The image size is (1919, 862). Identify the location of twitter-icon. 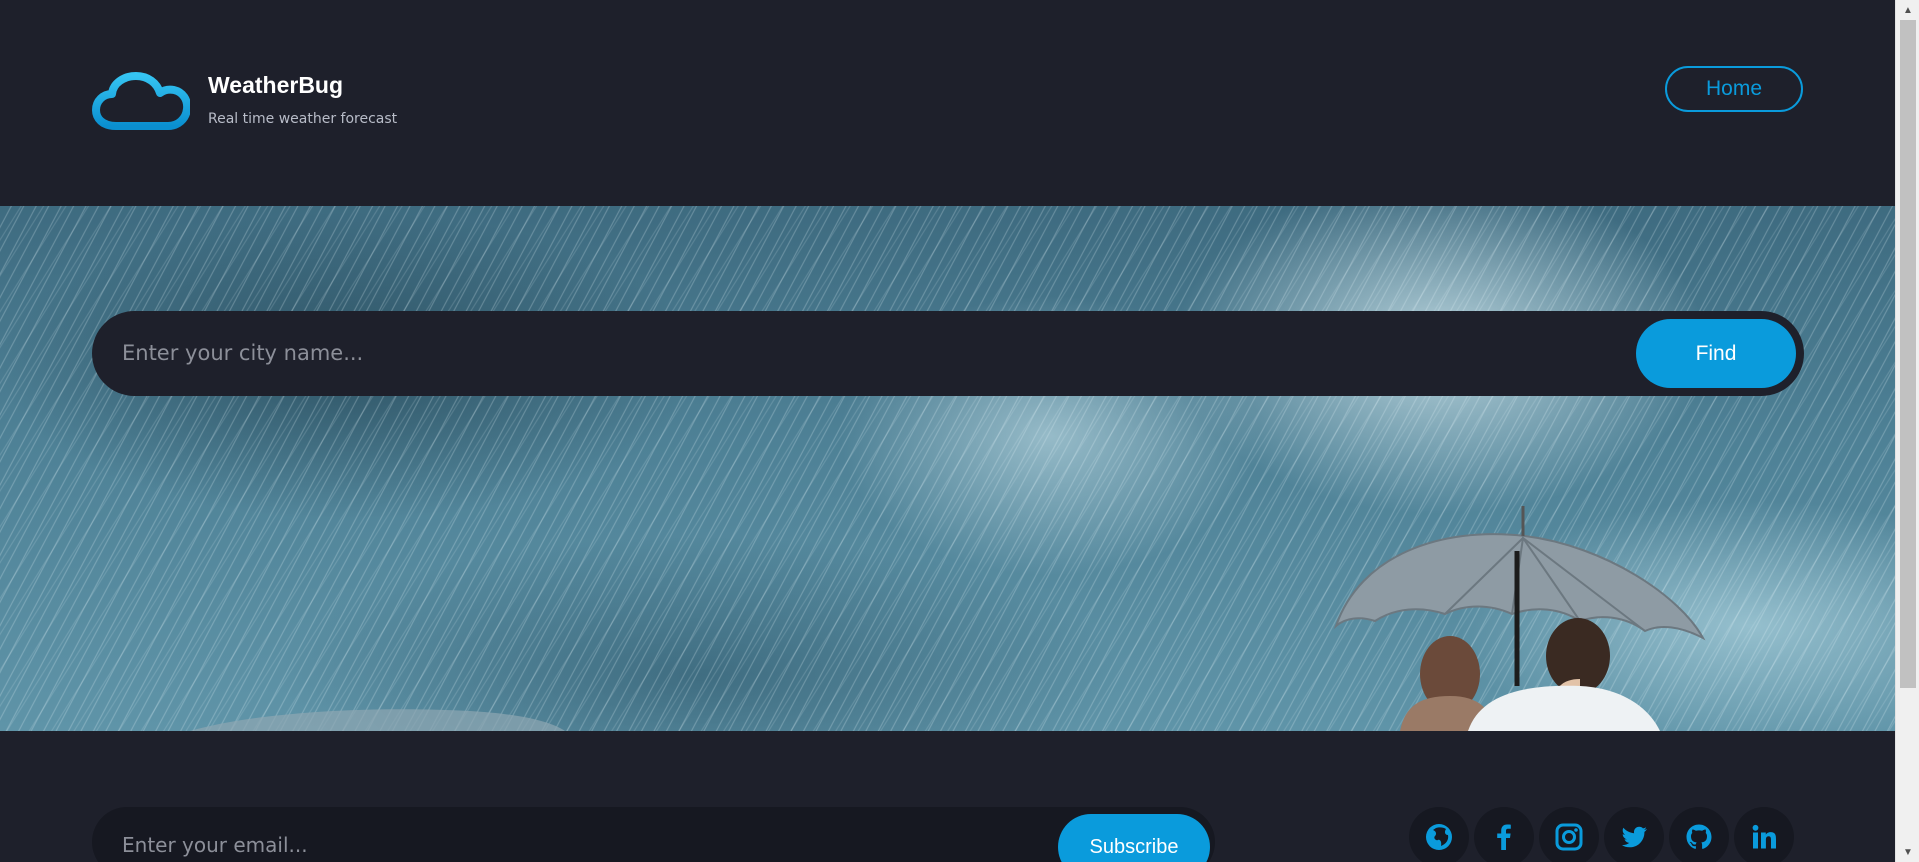
(1634, 834).